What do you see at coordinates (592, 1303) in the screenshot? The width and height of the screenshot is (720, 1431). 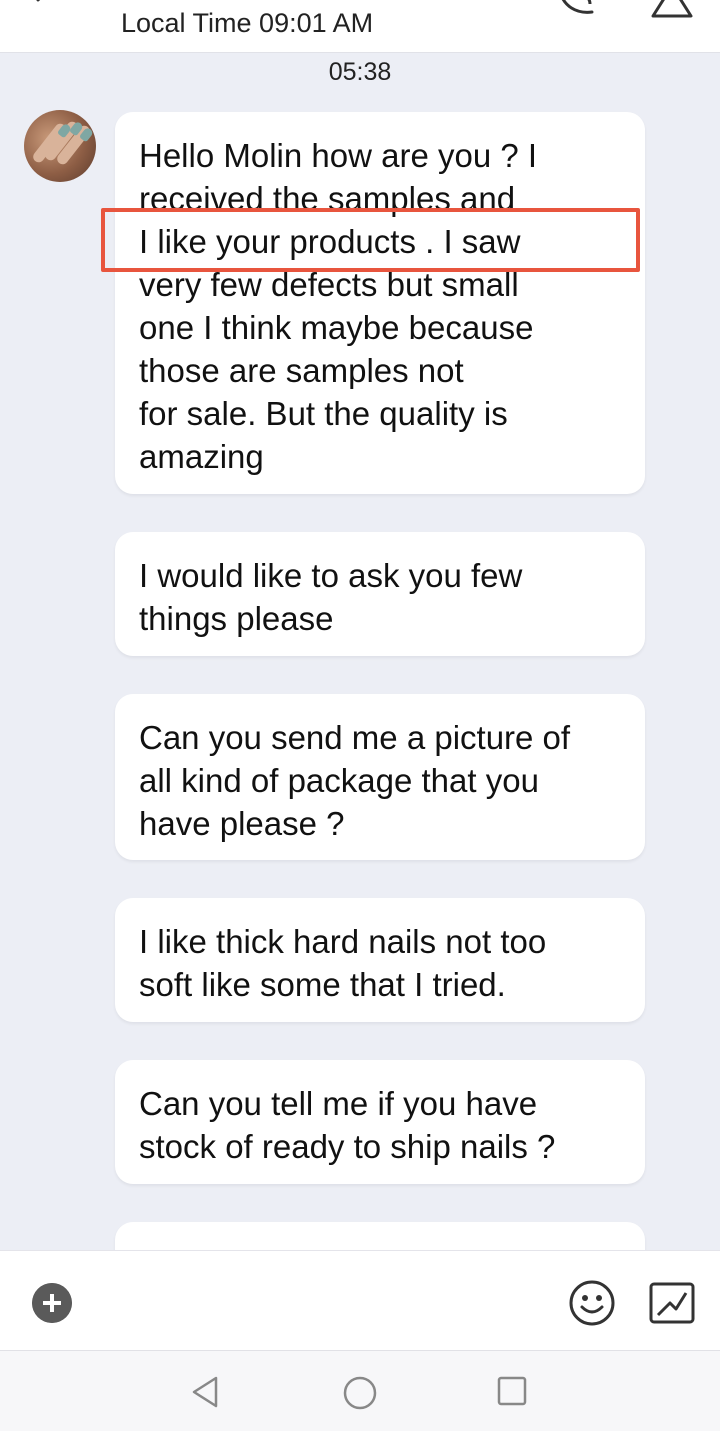 I see `smiley-icon` at bounding box center [592, 1303].